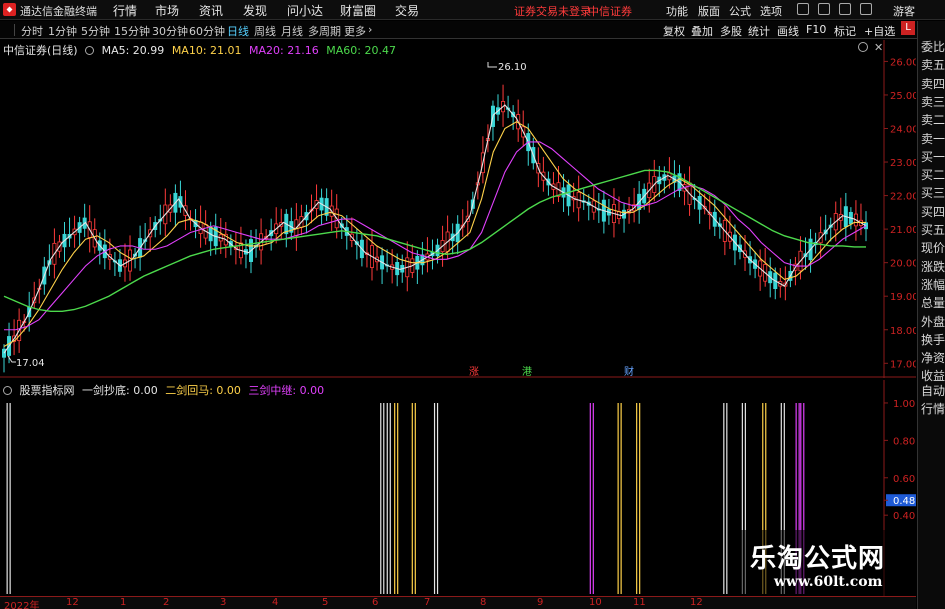 The width and height of the screenshot is (945, 609). I want to click on date-tick-1: 12, so click(72, 602).